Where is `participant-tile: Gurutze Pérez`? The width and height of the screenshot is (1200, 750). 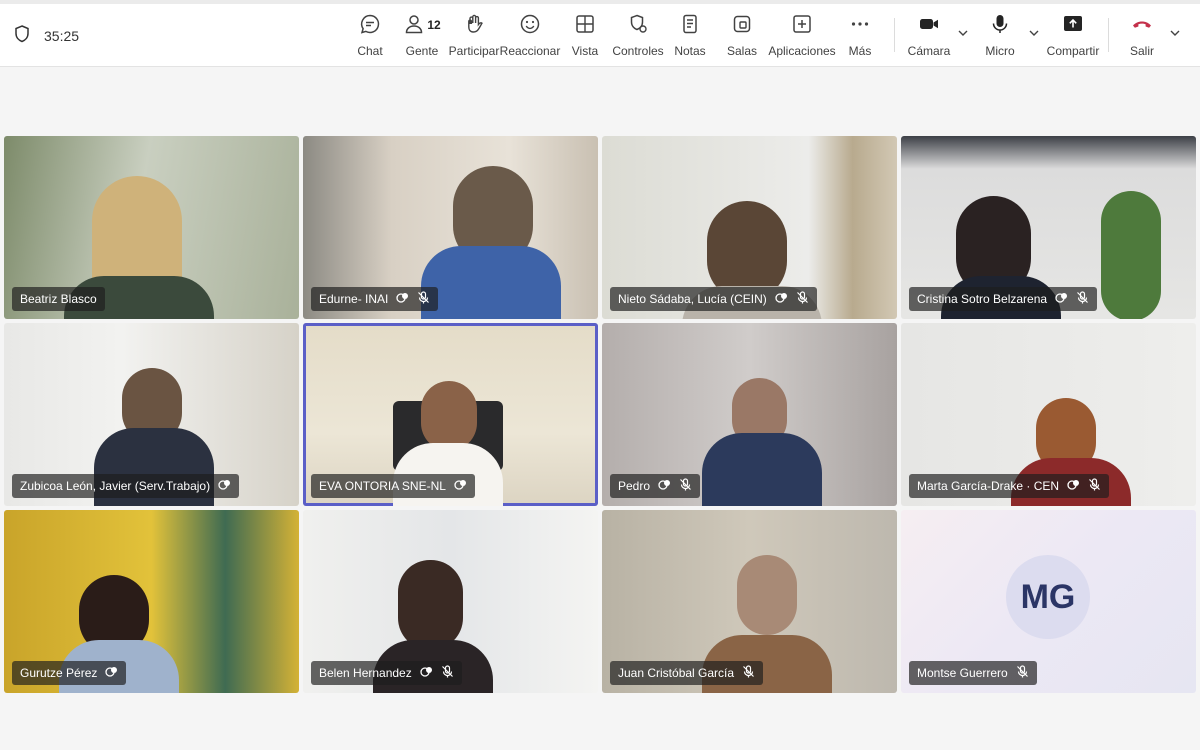 participant-tile: Gurutze Pérez is located at coordinates (151, 601).